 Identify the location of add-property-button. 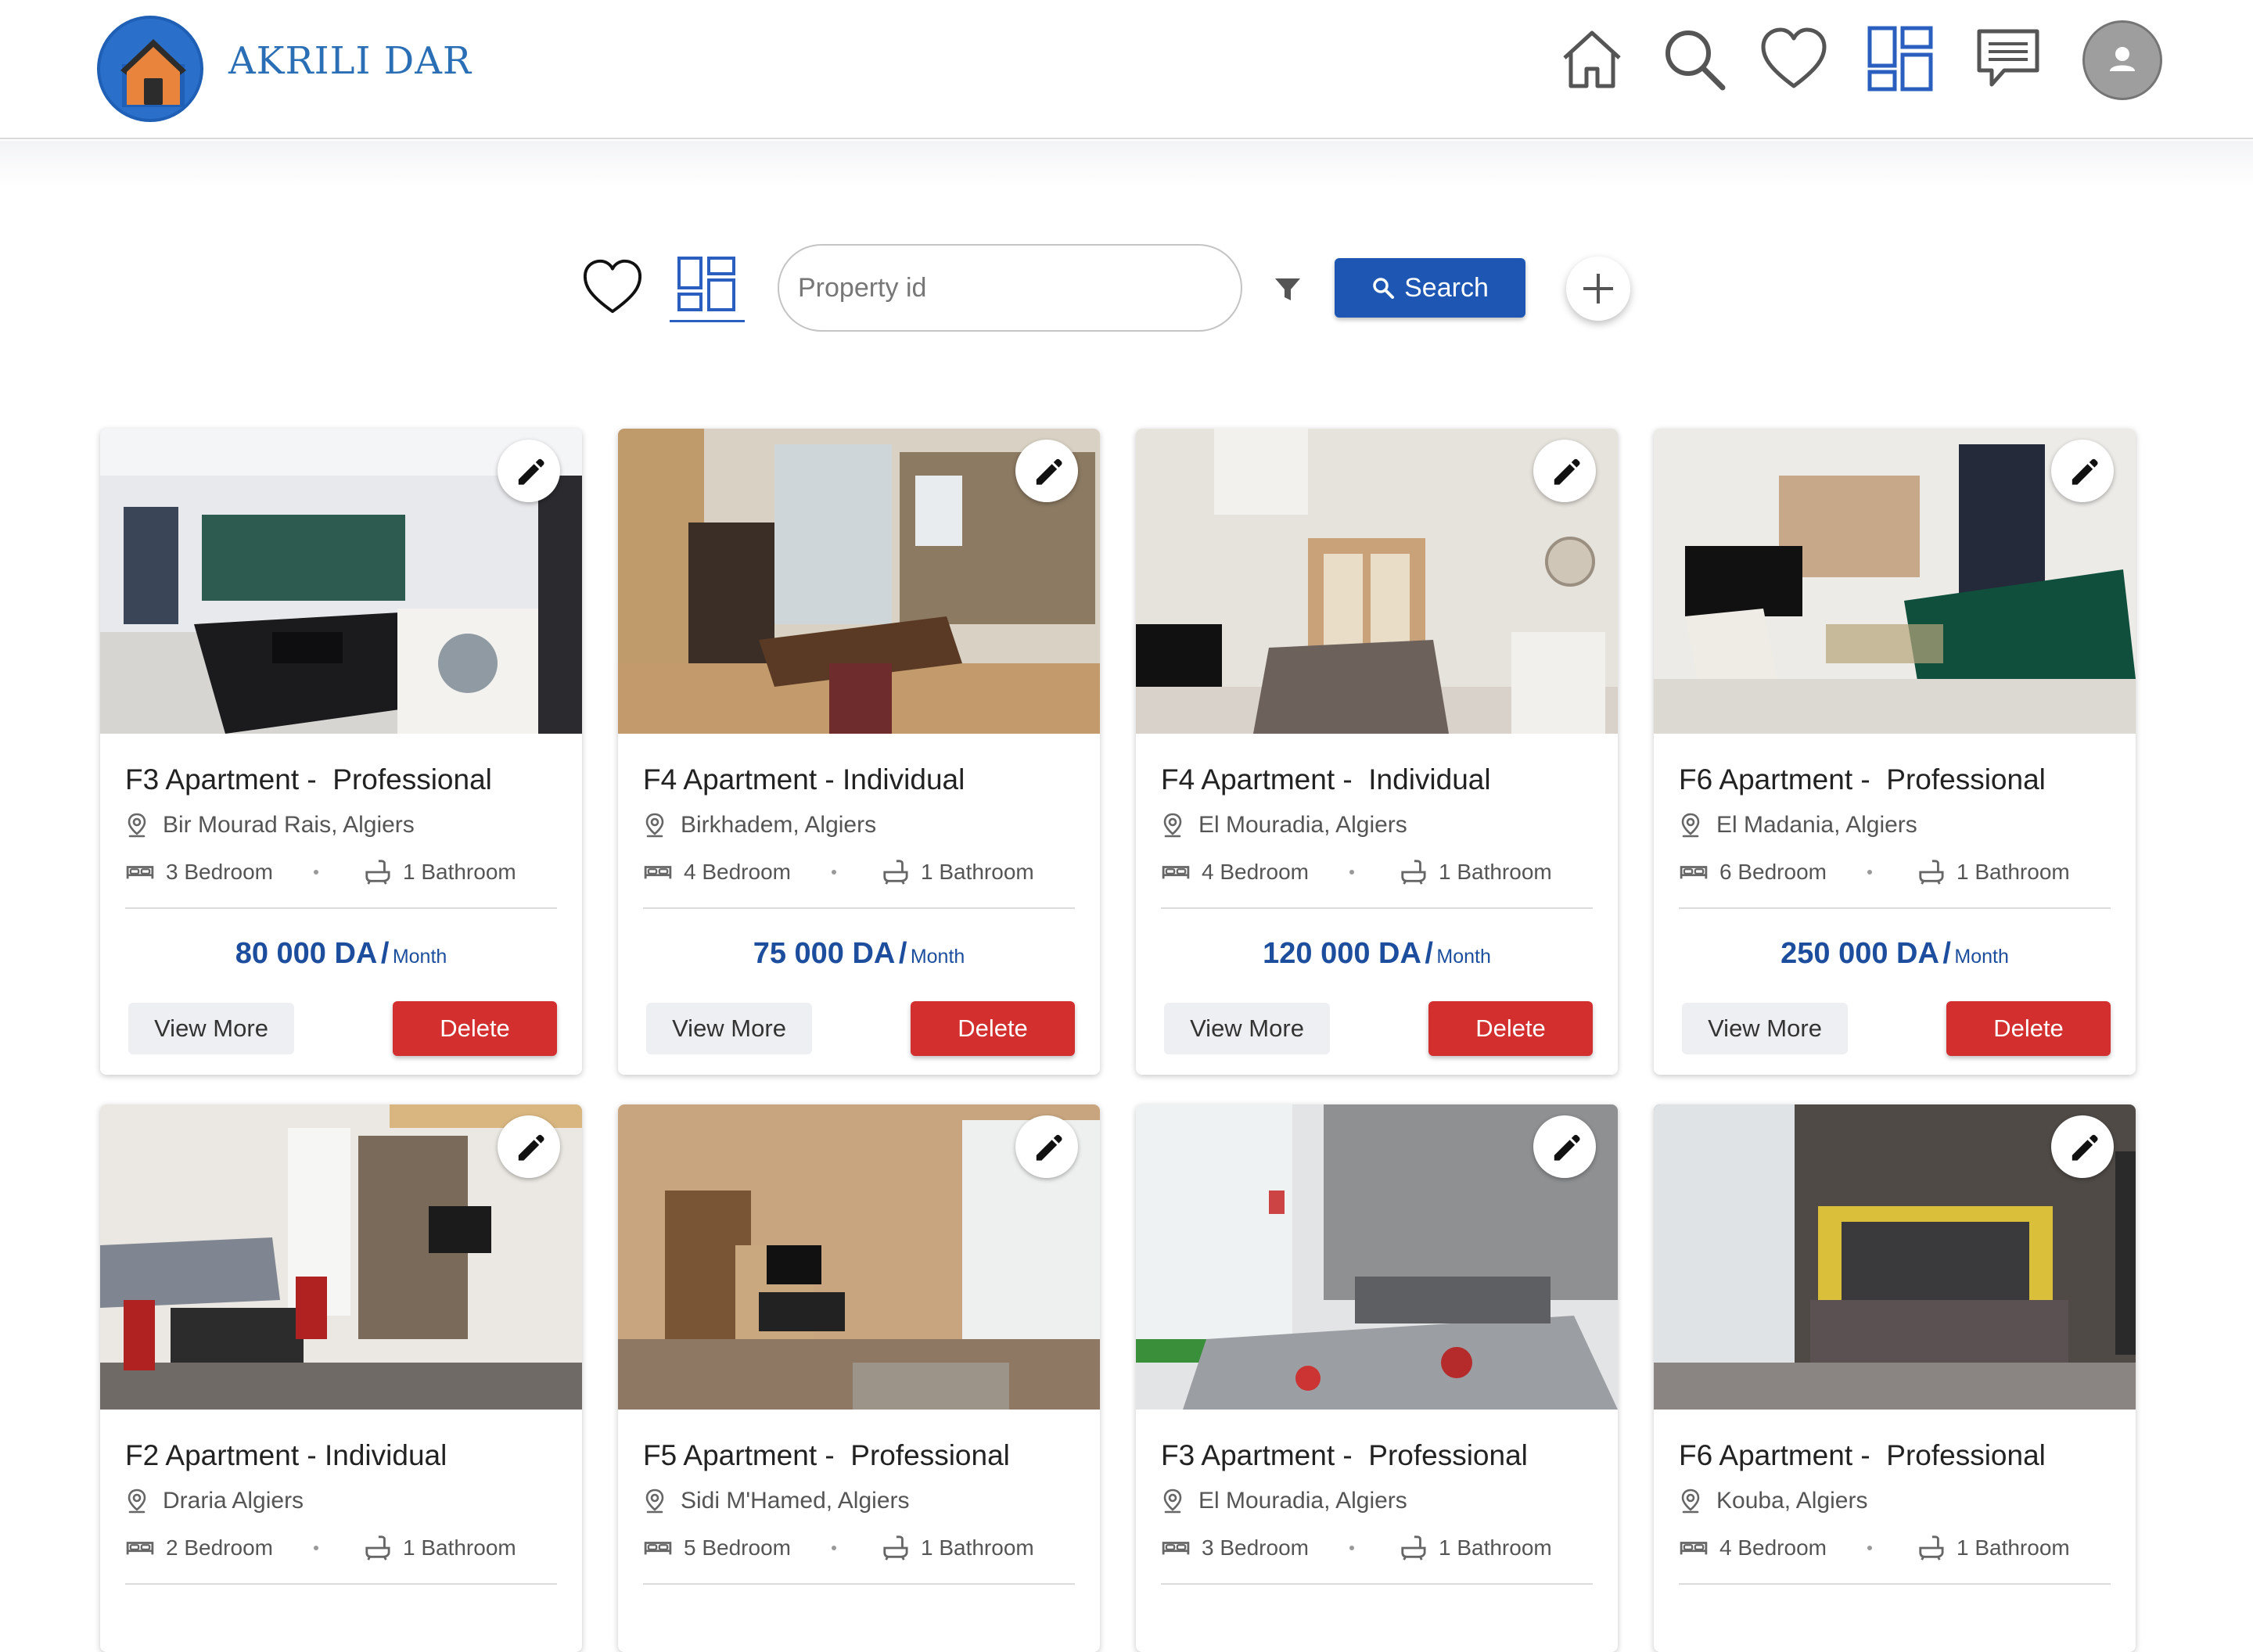
(1598, 289).